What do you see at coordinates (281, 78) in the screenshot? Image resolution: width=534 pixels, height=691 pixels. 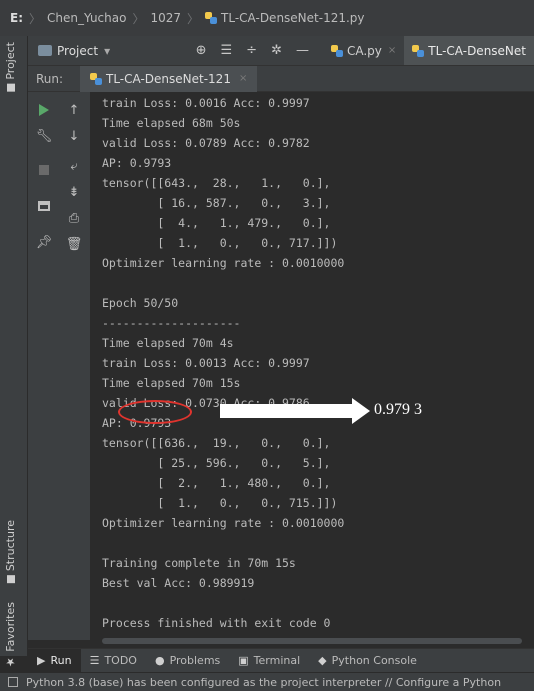 I see `run-panel-header: Run: TL-CA-DenseNet-121 ×` at bounding box center [281, 78].